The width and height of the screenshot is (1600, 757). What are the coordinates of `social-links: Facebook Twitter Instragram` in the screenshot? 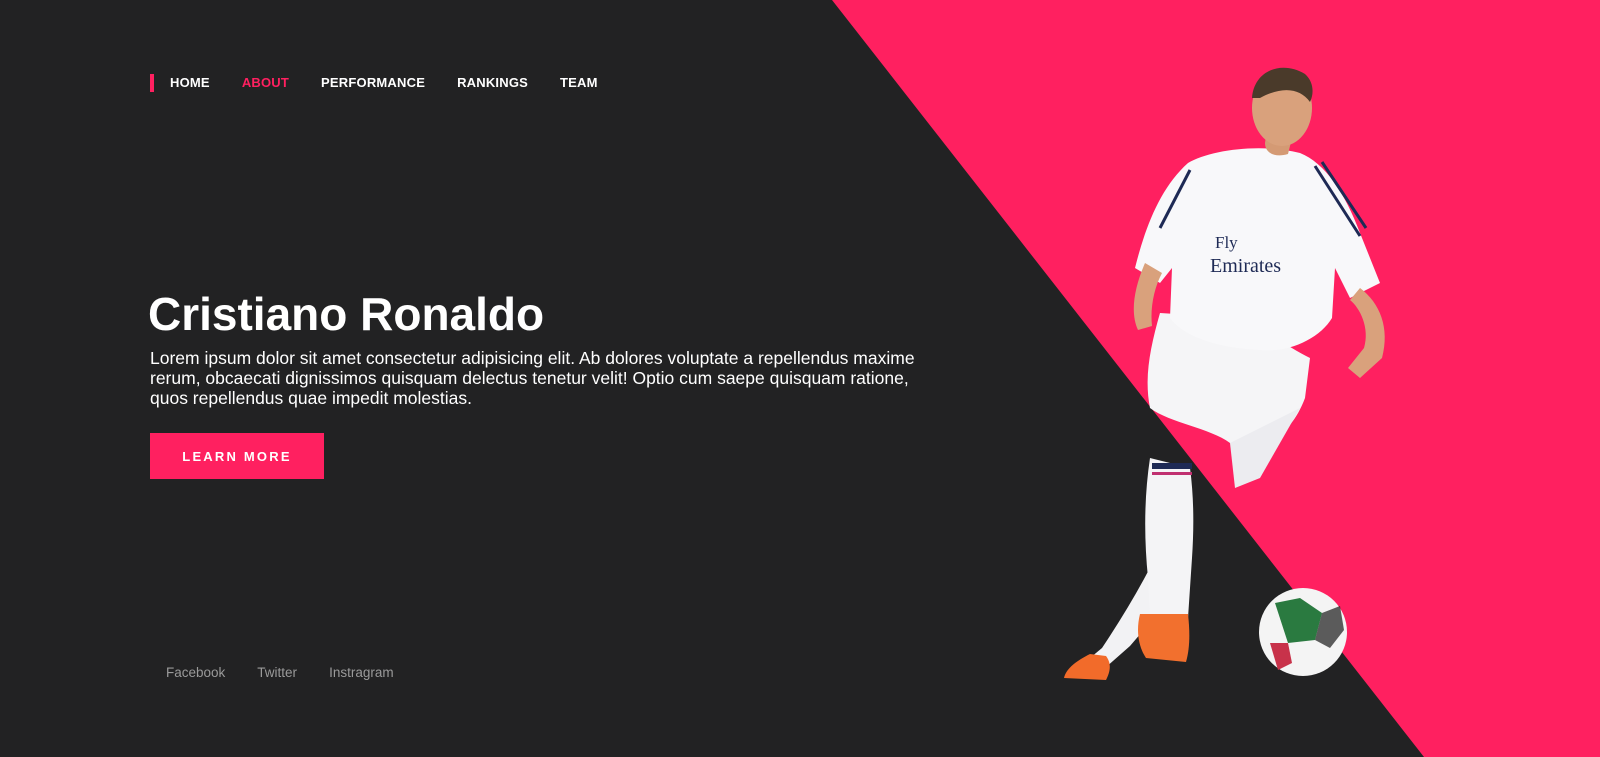 It's located at (296, 673).